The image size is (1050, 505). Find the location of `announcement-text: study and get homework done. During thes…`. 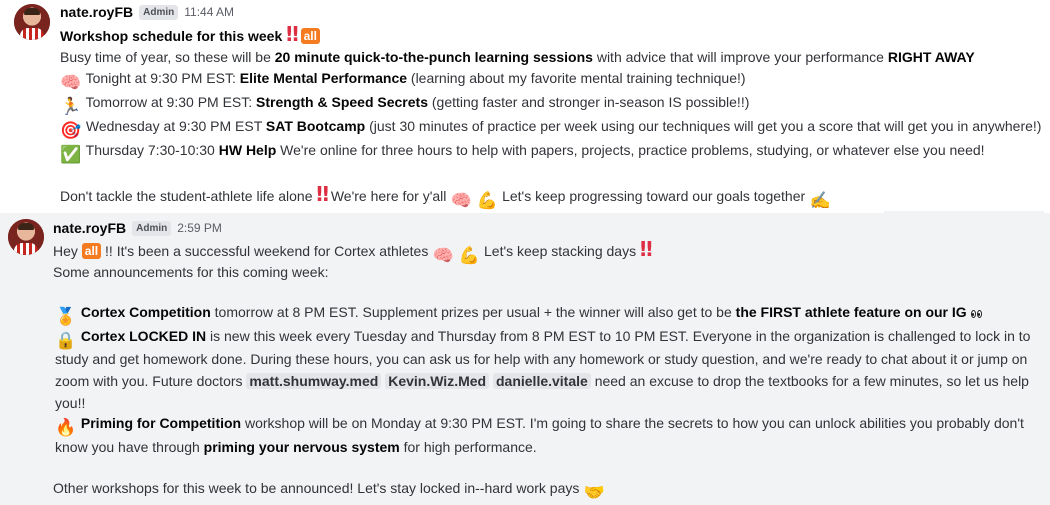

announcement-text: study and get homework done. During thes… is located at coordinates (541, 359).